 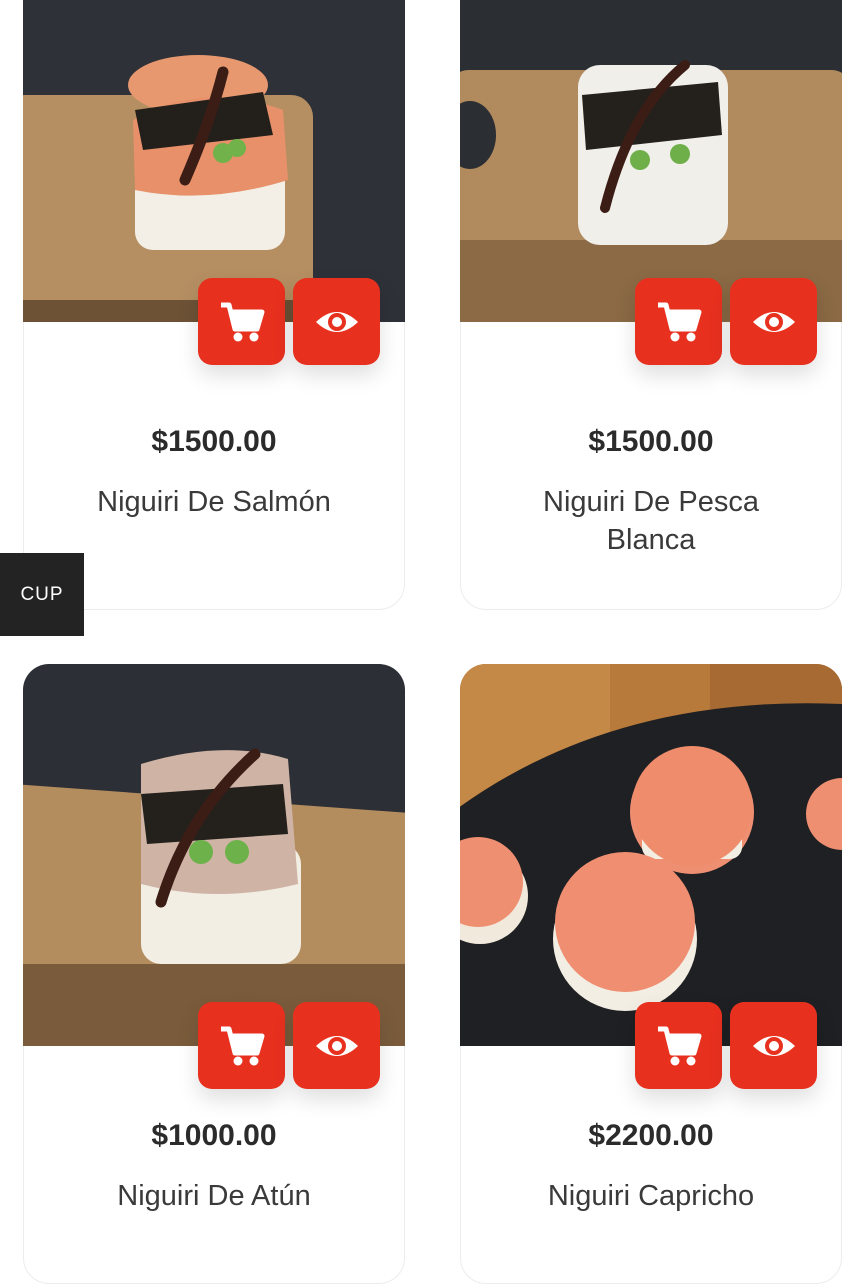 I want to click on product-name: Niguiri De Atún, so click(x=214, y=1196).